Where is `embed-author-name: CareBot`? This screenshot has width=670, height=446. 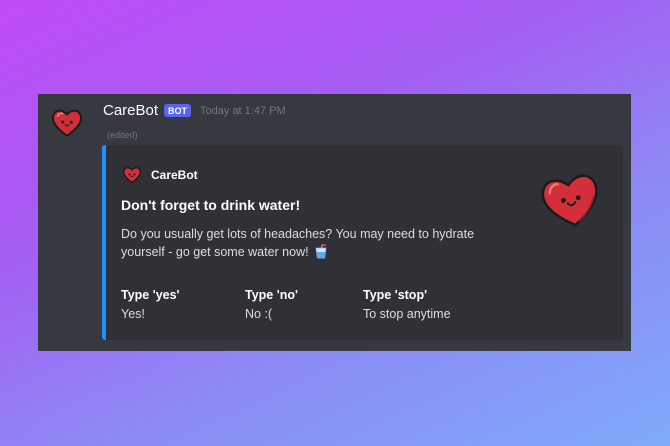
embed-author-name: CareBot is located at coordinates (174, 175).